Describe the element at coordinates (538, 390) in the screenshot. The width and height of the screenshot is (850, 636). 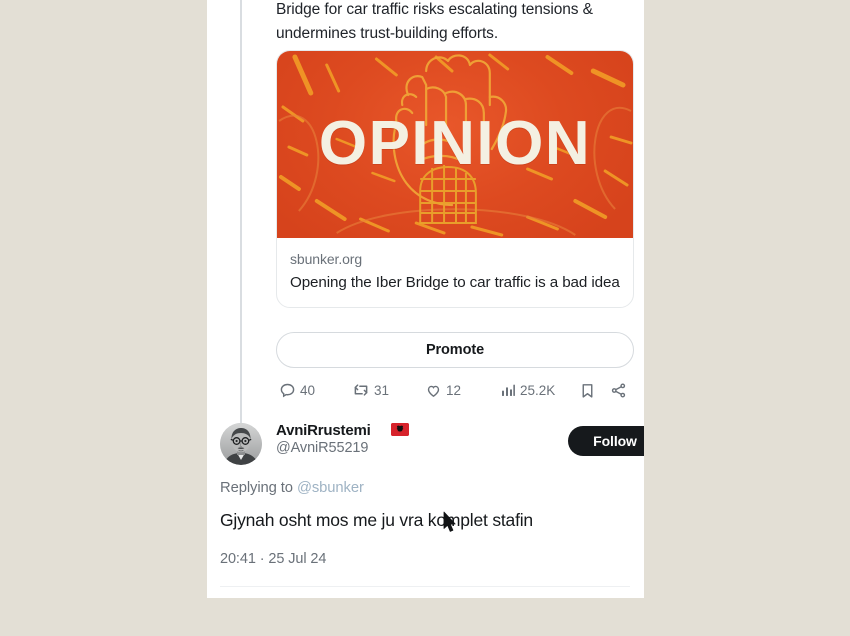
I see `view-count: 25.2K` at that location.